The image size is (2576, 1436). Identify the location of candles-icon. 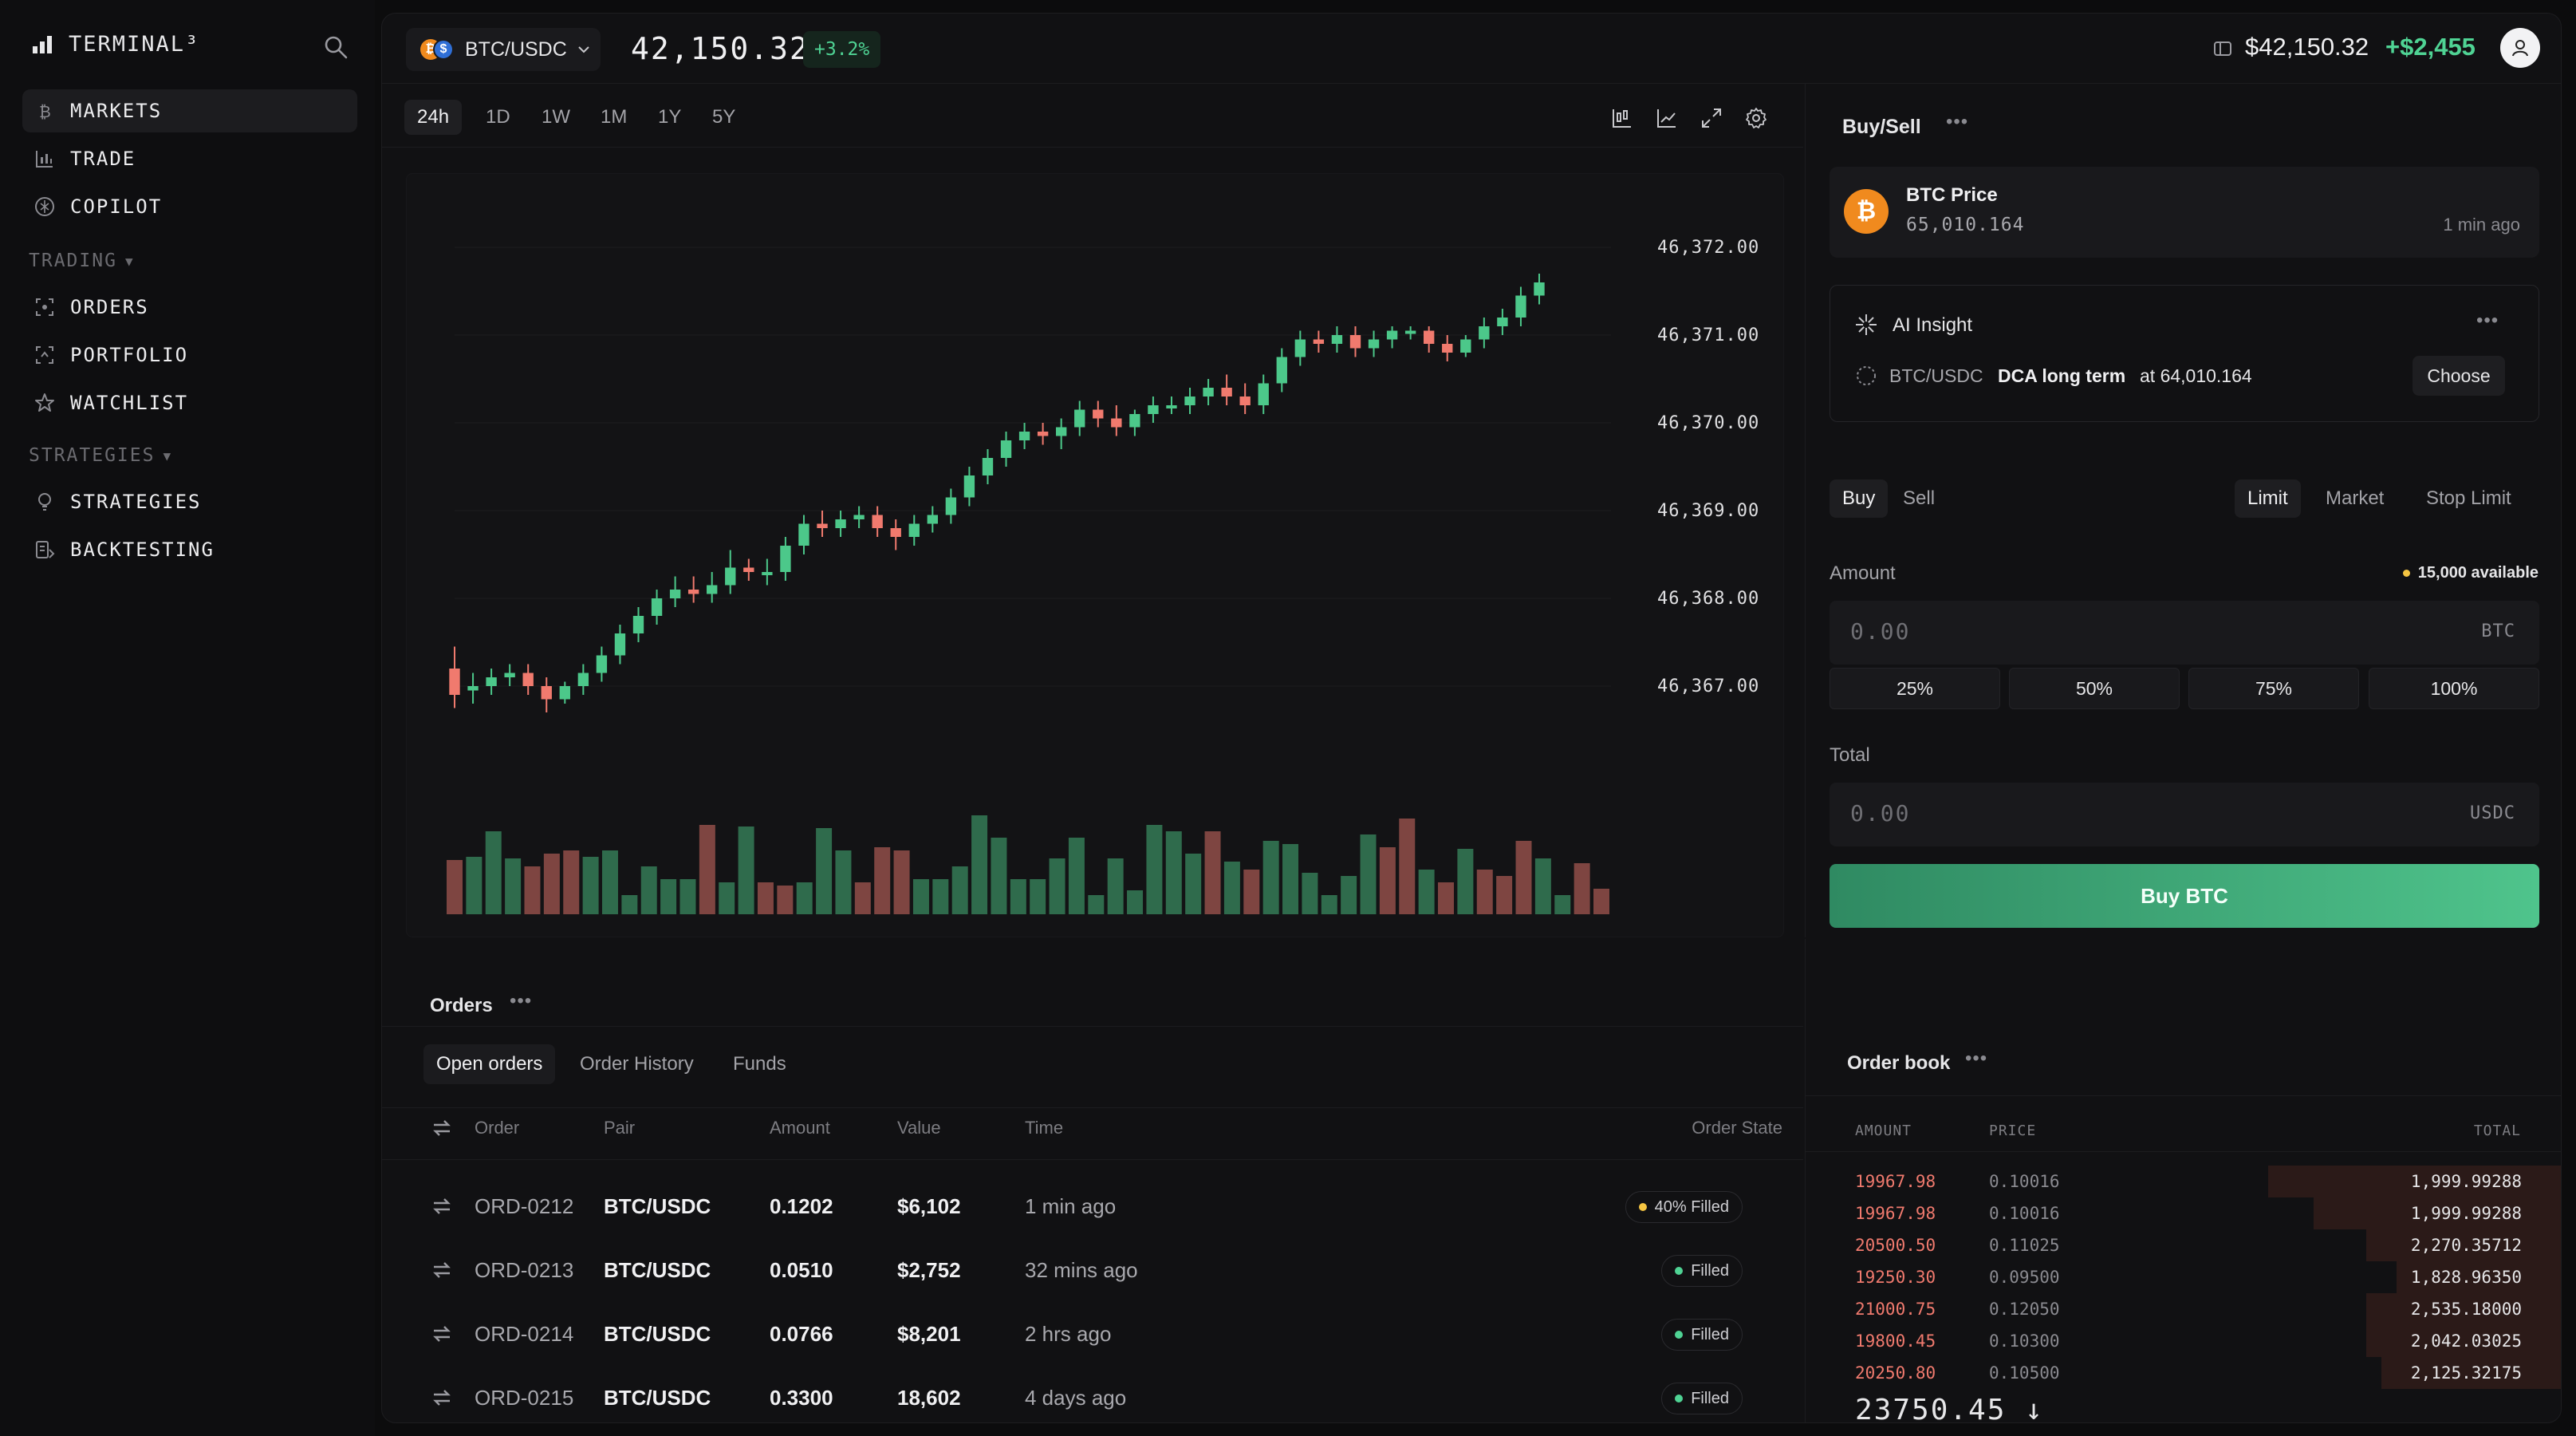
(1622, 118).